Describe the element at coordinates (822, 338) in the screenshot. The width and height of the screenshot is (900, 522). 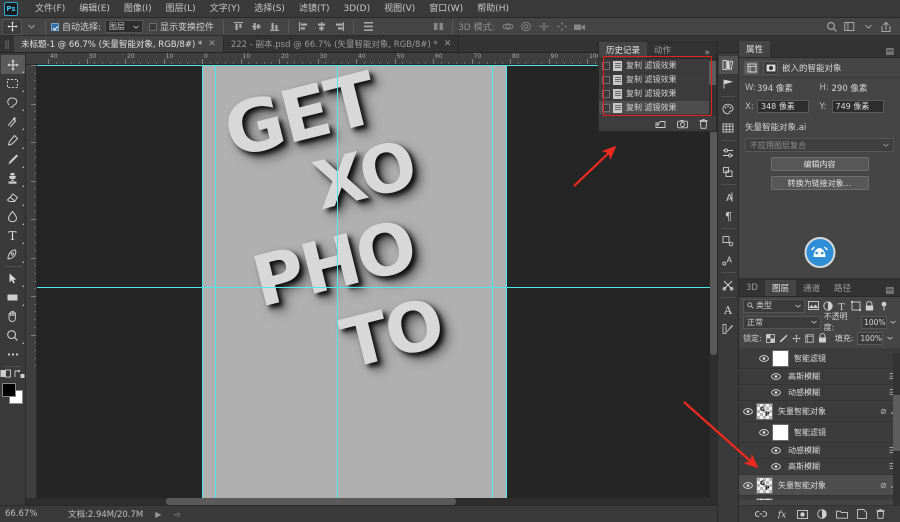
I see `lock-all-icon` at that location.